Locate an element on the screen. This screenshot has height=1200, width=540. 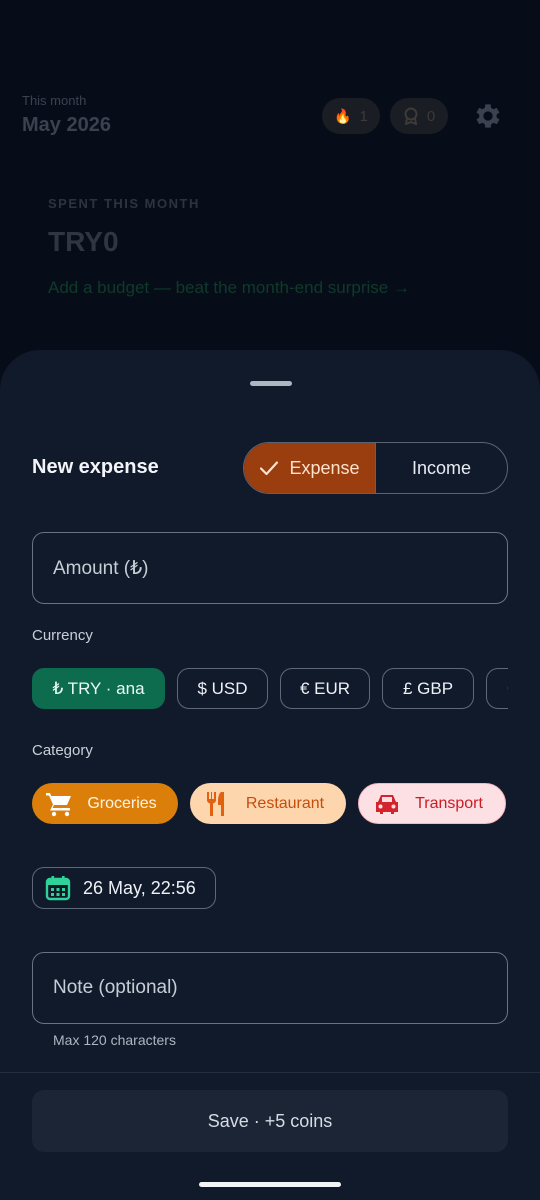
currency-chip-more: C is located at coordinates (497, 688).